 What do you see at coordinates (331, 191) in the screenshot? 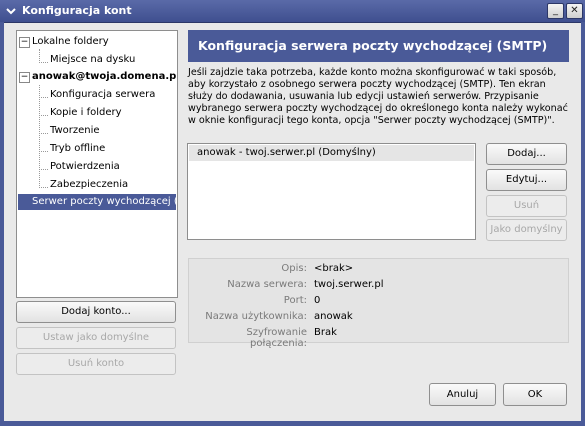
I see `smtp-server-list: anowak - twoj.serwer.pl (Domyślny)` at bounding box center [331, 191].